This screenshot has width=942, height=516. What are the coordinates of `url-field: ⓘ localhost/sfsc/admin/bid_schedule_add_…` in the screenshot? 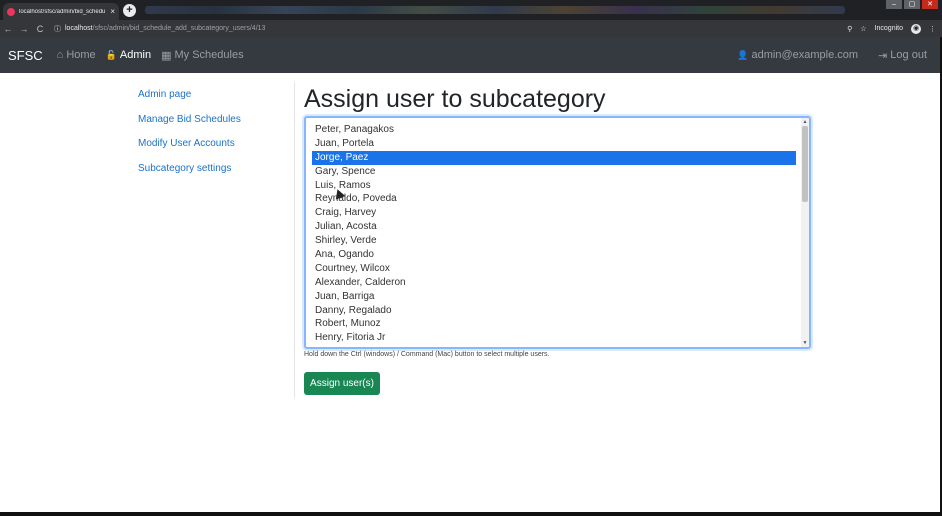 It's located at (159, 29).